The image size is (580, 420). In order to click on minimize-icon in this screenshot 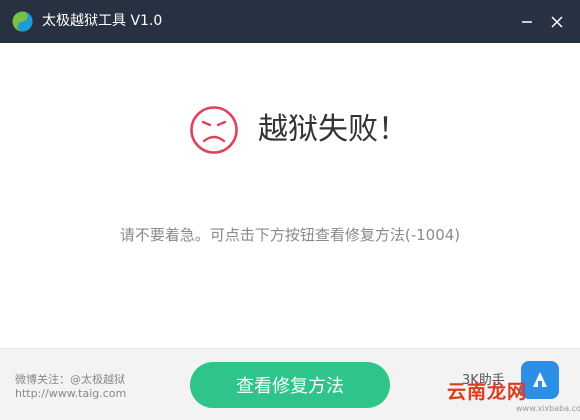, I will do `click(527, 22)`.